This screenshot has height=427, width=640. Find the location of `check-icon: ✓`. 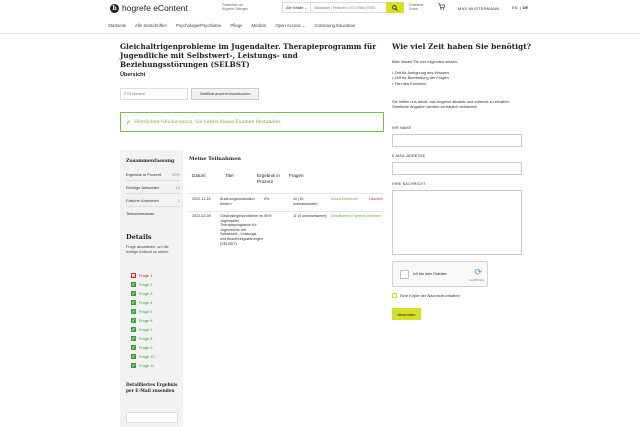

check-icon: ✓ is located at coordinates (129, 122).